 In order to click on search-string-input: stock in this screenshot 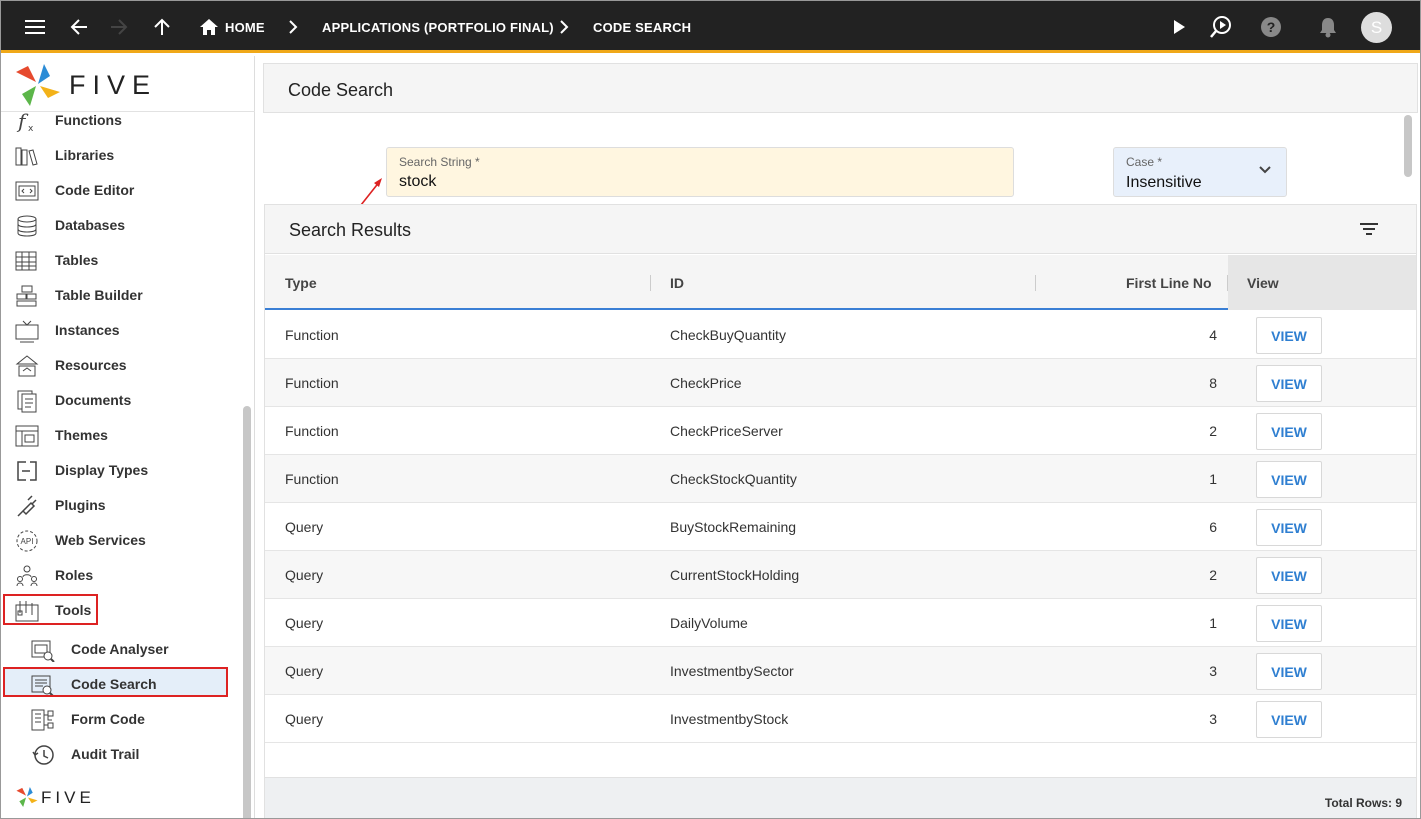, I will do `click(417, 182)`.